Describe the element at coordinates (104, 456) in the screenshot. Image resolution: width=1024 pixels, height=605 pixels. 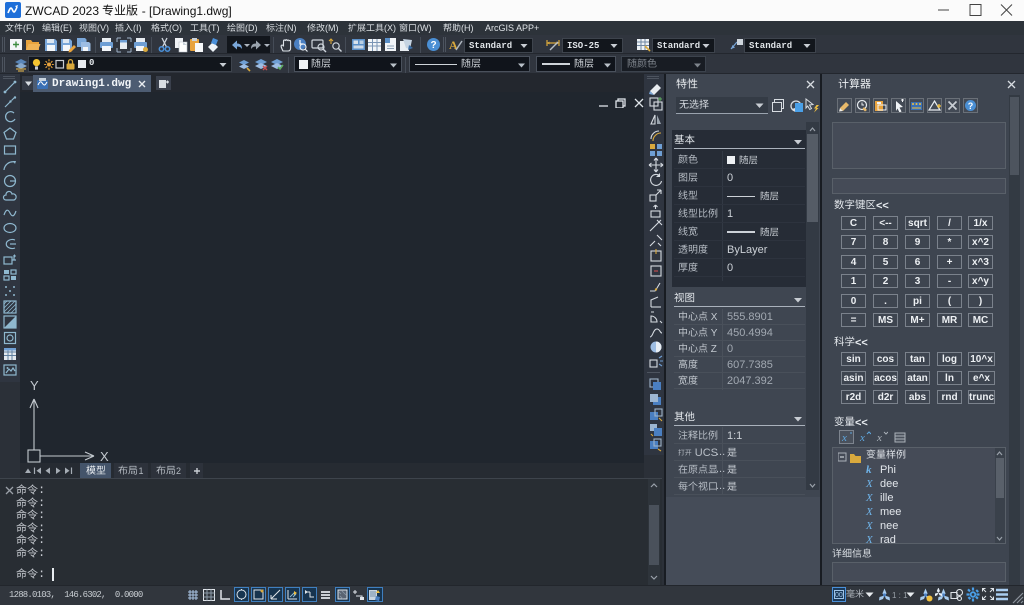
I see `svg-text: X` at that location.